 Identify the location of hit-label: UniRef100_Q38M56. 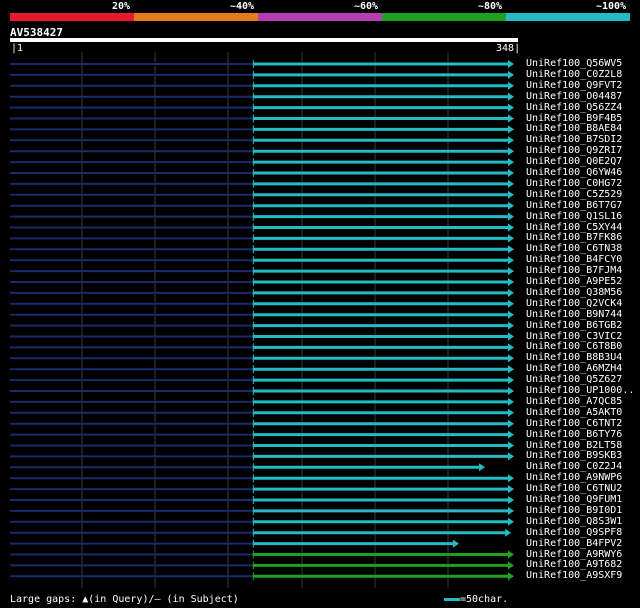
(574, 292).